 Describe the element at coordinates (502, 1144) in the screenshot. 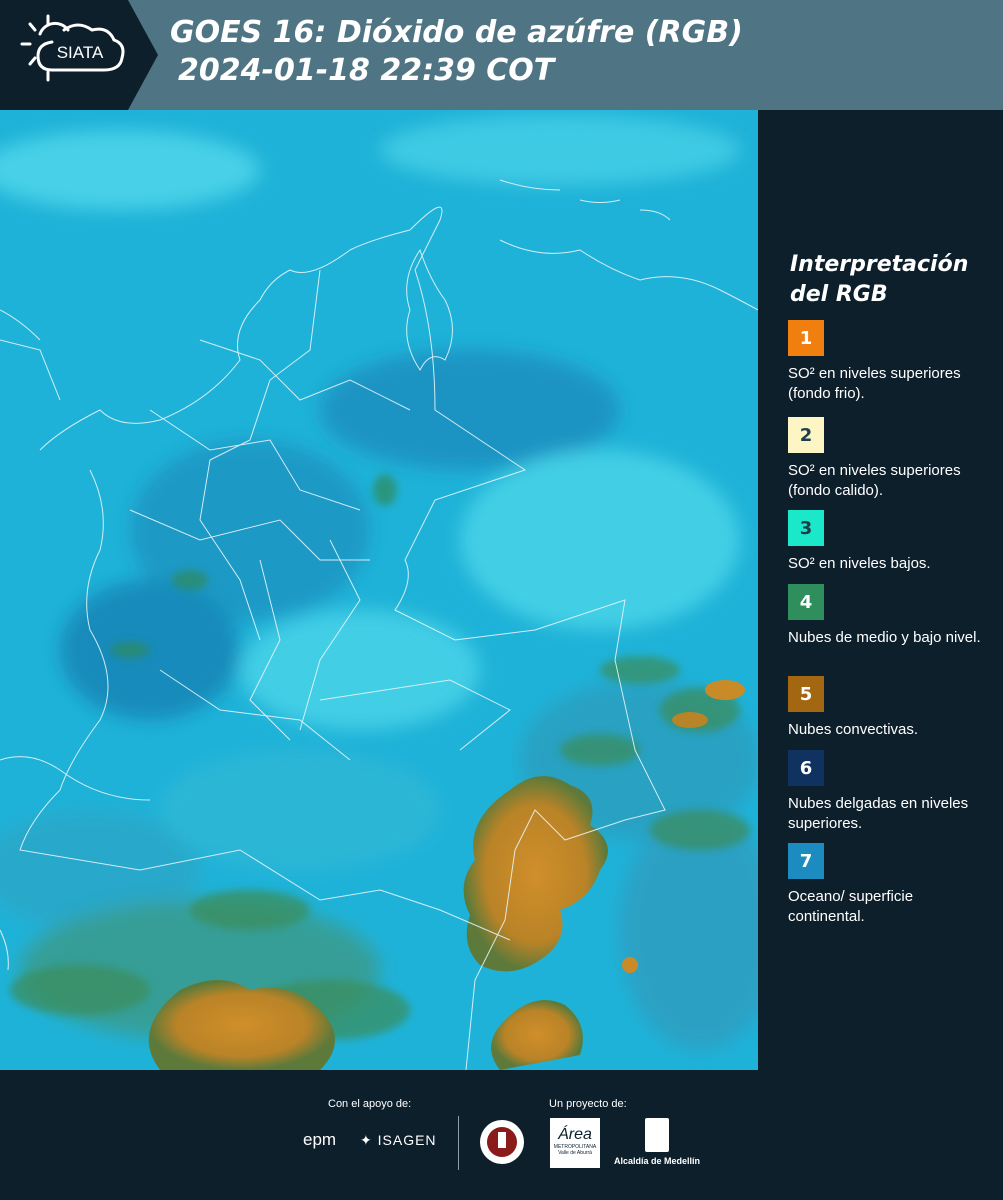

I see `medellin-university-seal-icon` at that location.